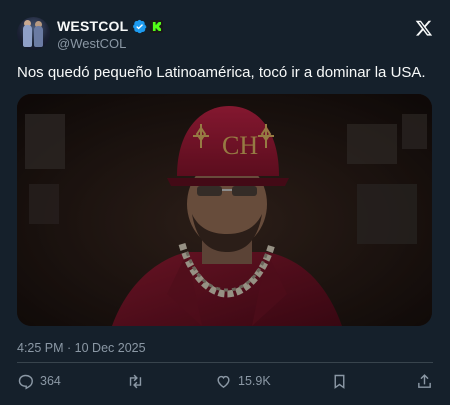 This screenshot has width=450, height=405. What do you see at coordinates (140, 26) in the screenshot?
I see `verified-badge-icon` at bounding box center [140, 26].